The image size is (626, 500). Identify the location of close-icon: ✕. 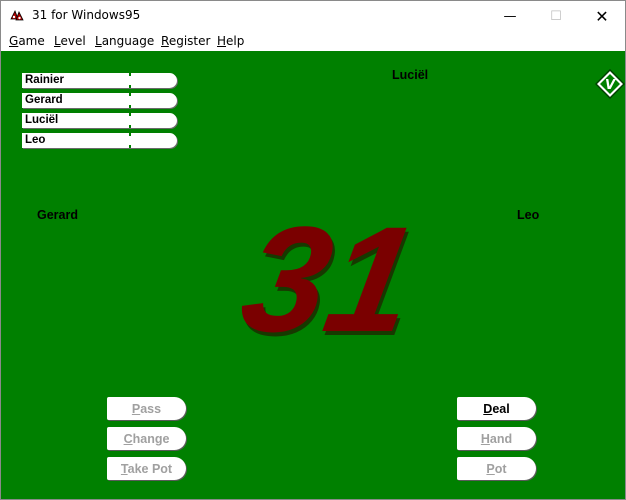
(602, 16).